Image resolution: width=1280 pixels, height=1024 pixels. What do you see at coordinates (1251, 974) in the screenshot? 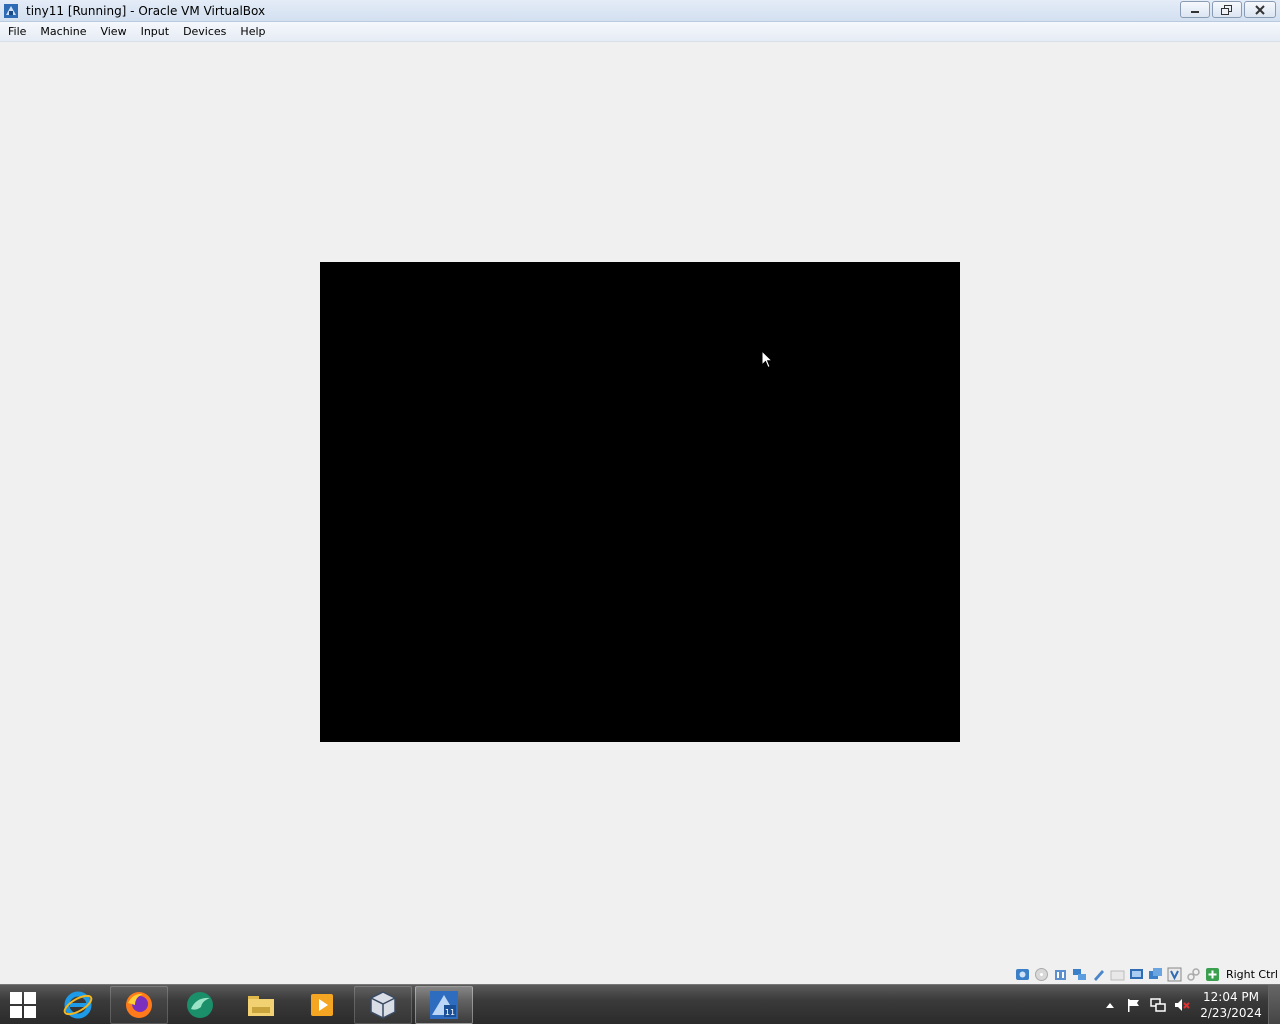
I see `host-key-label: Right Ctrl` at bounding box center [1251, 974].